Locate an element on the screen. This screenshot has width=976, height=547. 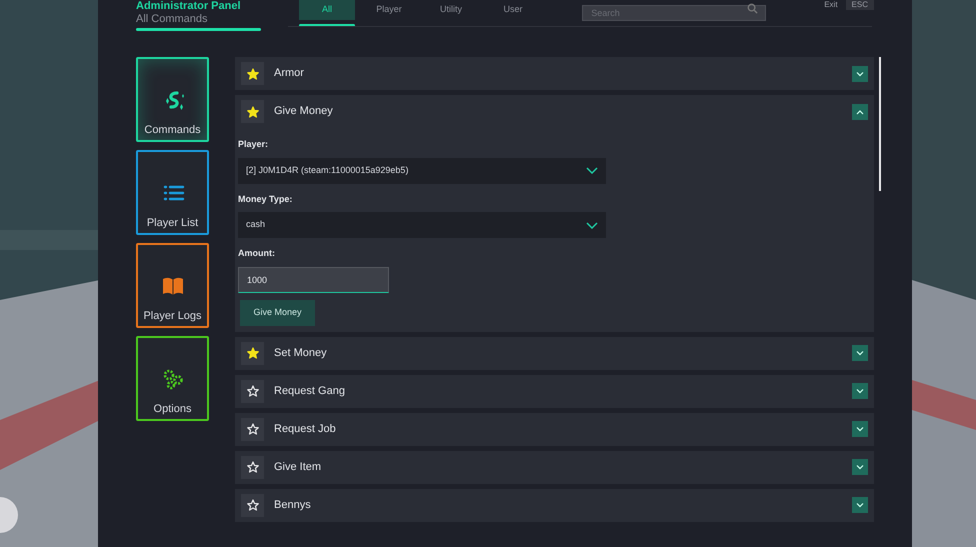
sidebar-item: Commands is located at coordinates (172, 99).